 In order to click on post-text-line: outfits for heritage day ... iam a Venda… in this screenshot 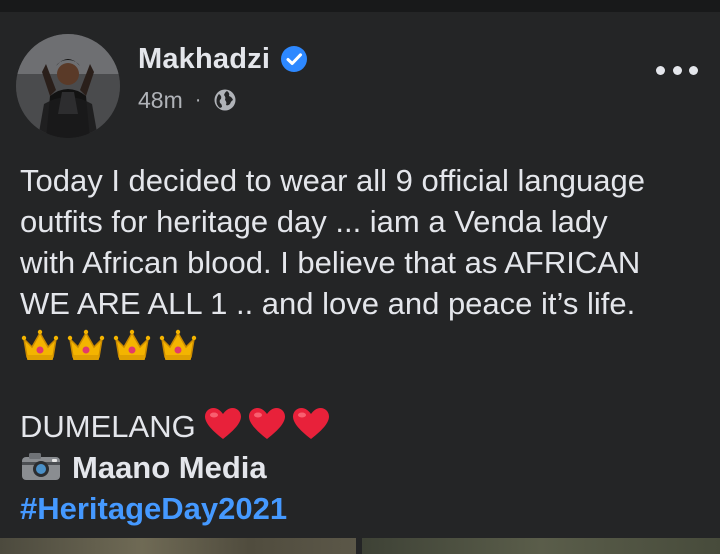, I will do `click(314, 221)`.